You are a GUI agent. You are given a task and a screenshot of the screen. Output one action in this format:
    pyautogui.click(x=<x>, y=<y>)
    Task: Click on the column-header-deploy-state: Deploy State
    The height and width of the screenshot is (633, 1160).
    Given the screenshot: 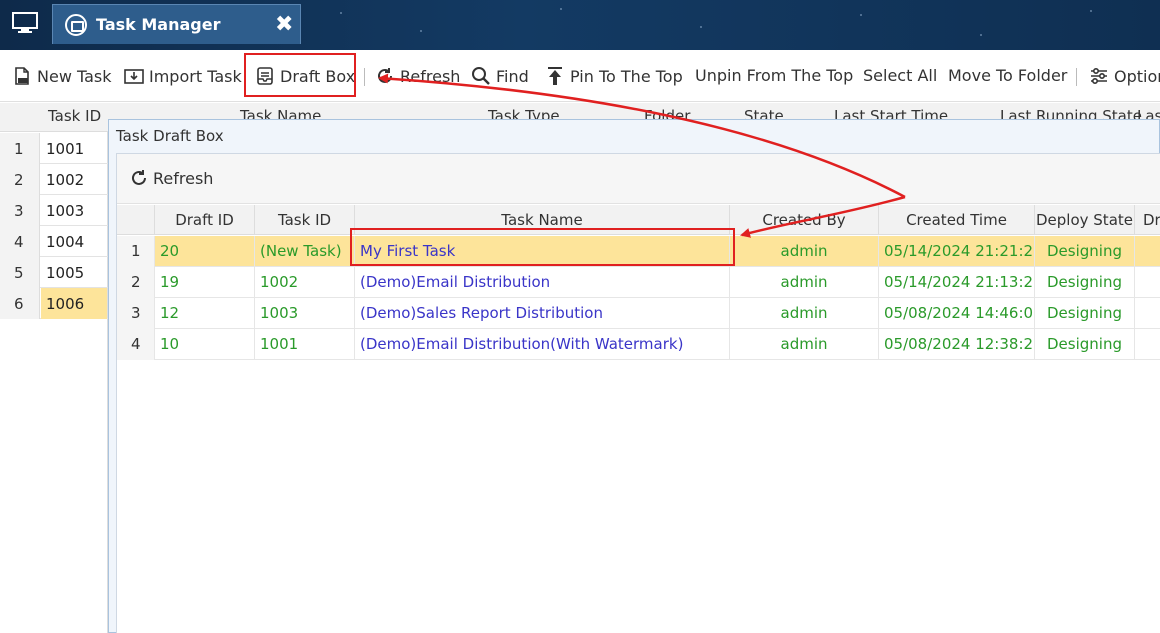 What is the action you would take?
    pyautogui.click(x=1085, y=220)
    